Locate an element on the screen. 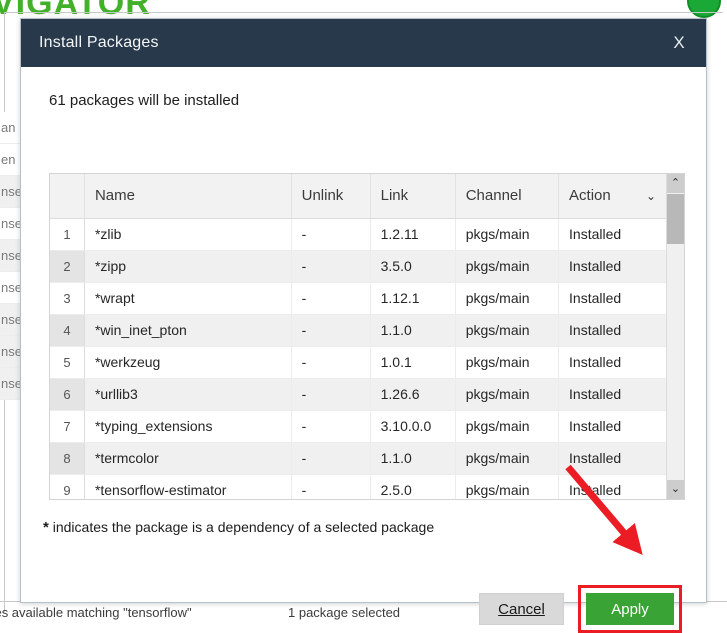 This screenshot has width=727, height=633. row-index: 5 is located at coordinates (67, 362).